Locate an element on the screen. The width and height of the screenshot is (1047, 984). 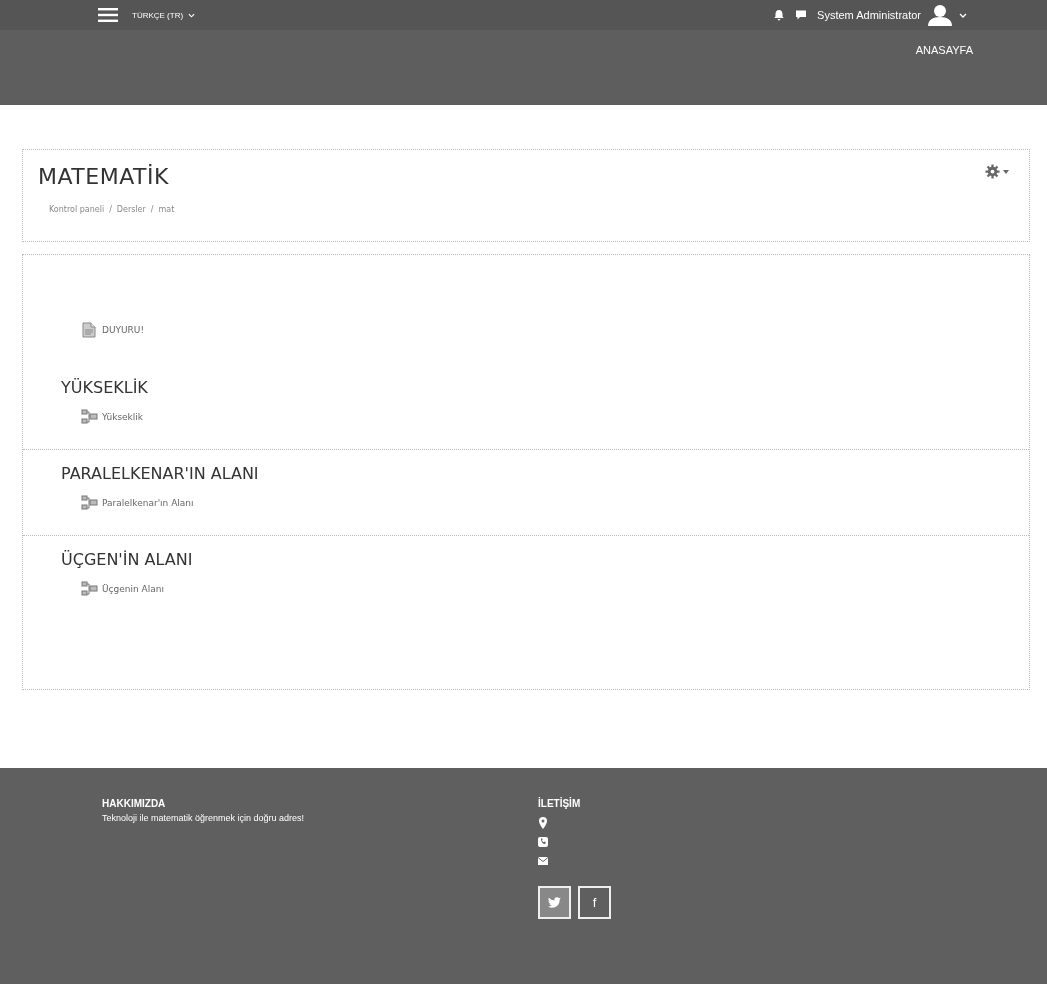
breadcrumb-link: Dersler is located at coordinates (131, 209).